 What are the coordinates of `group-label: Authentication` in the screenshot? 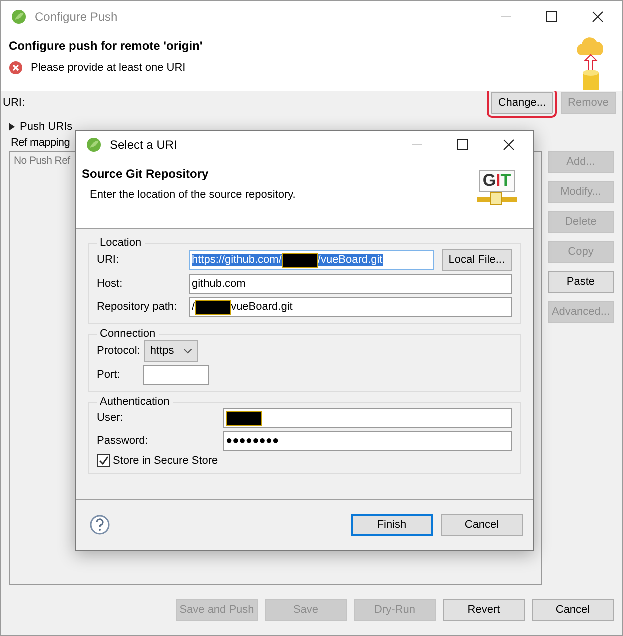 It's located at (135, 402).